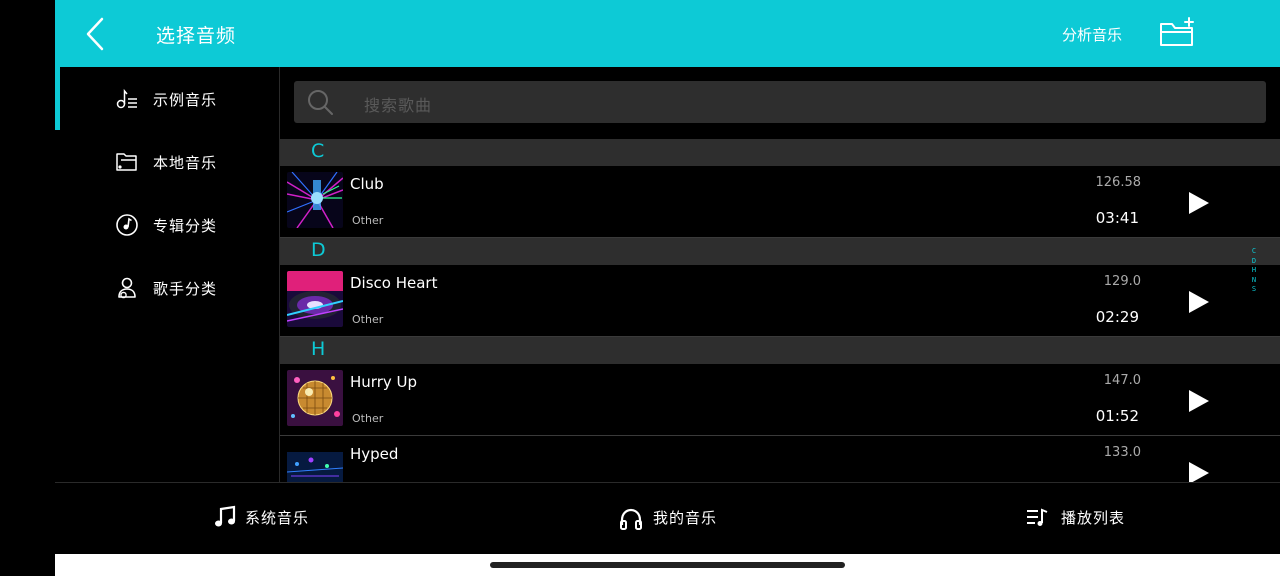  I want to click on sidebar-item-album: 专辑分类, so click(167, 224).